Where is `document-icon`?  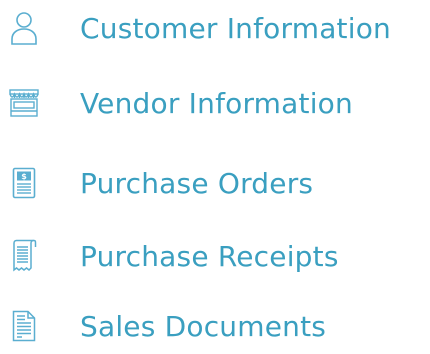
document-icon is located at coordinates (24, 326).